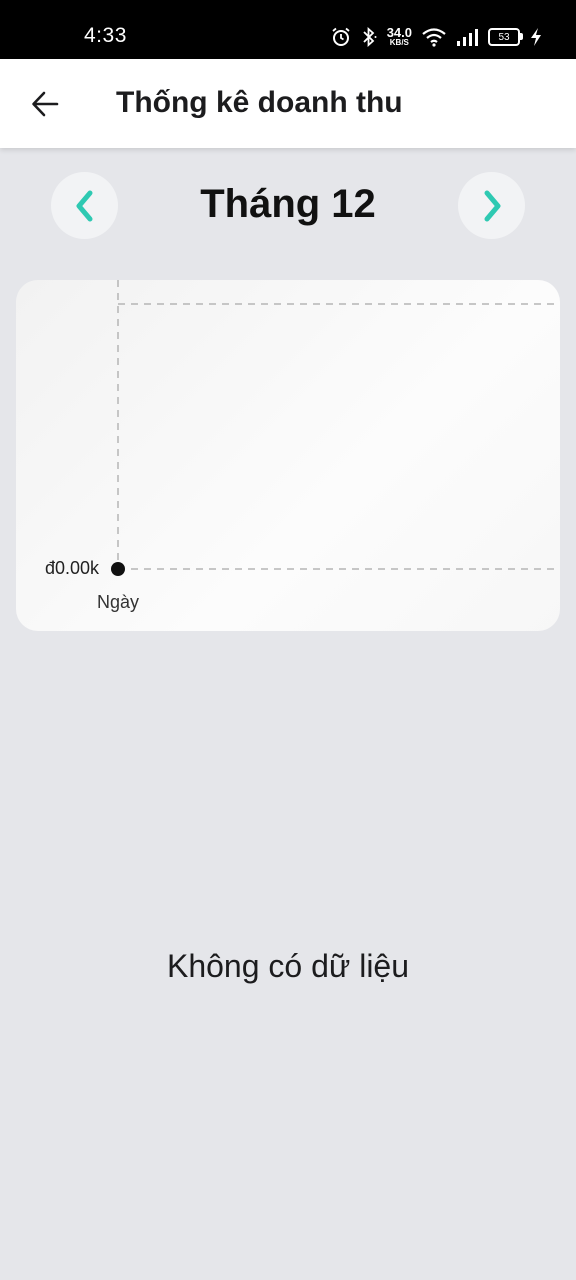  I want to click on signal-icon, so click(467, 37).